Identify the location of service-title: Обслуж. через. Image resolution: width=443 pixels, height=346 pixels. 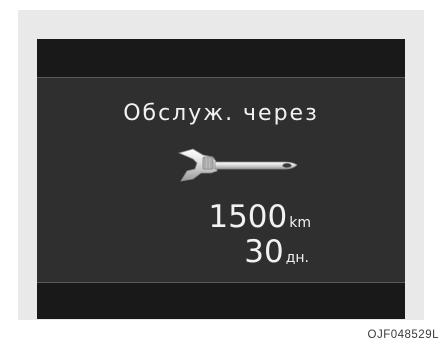
(221, 113).